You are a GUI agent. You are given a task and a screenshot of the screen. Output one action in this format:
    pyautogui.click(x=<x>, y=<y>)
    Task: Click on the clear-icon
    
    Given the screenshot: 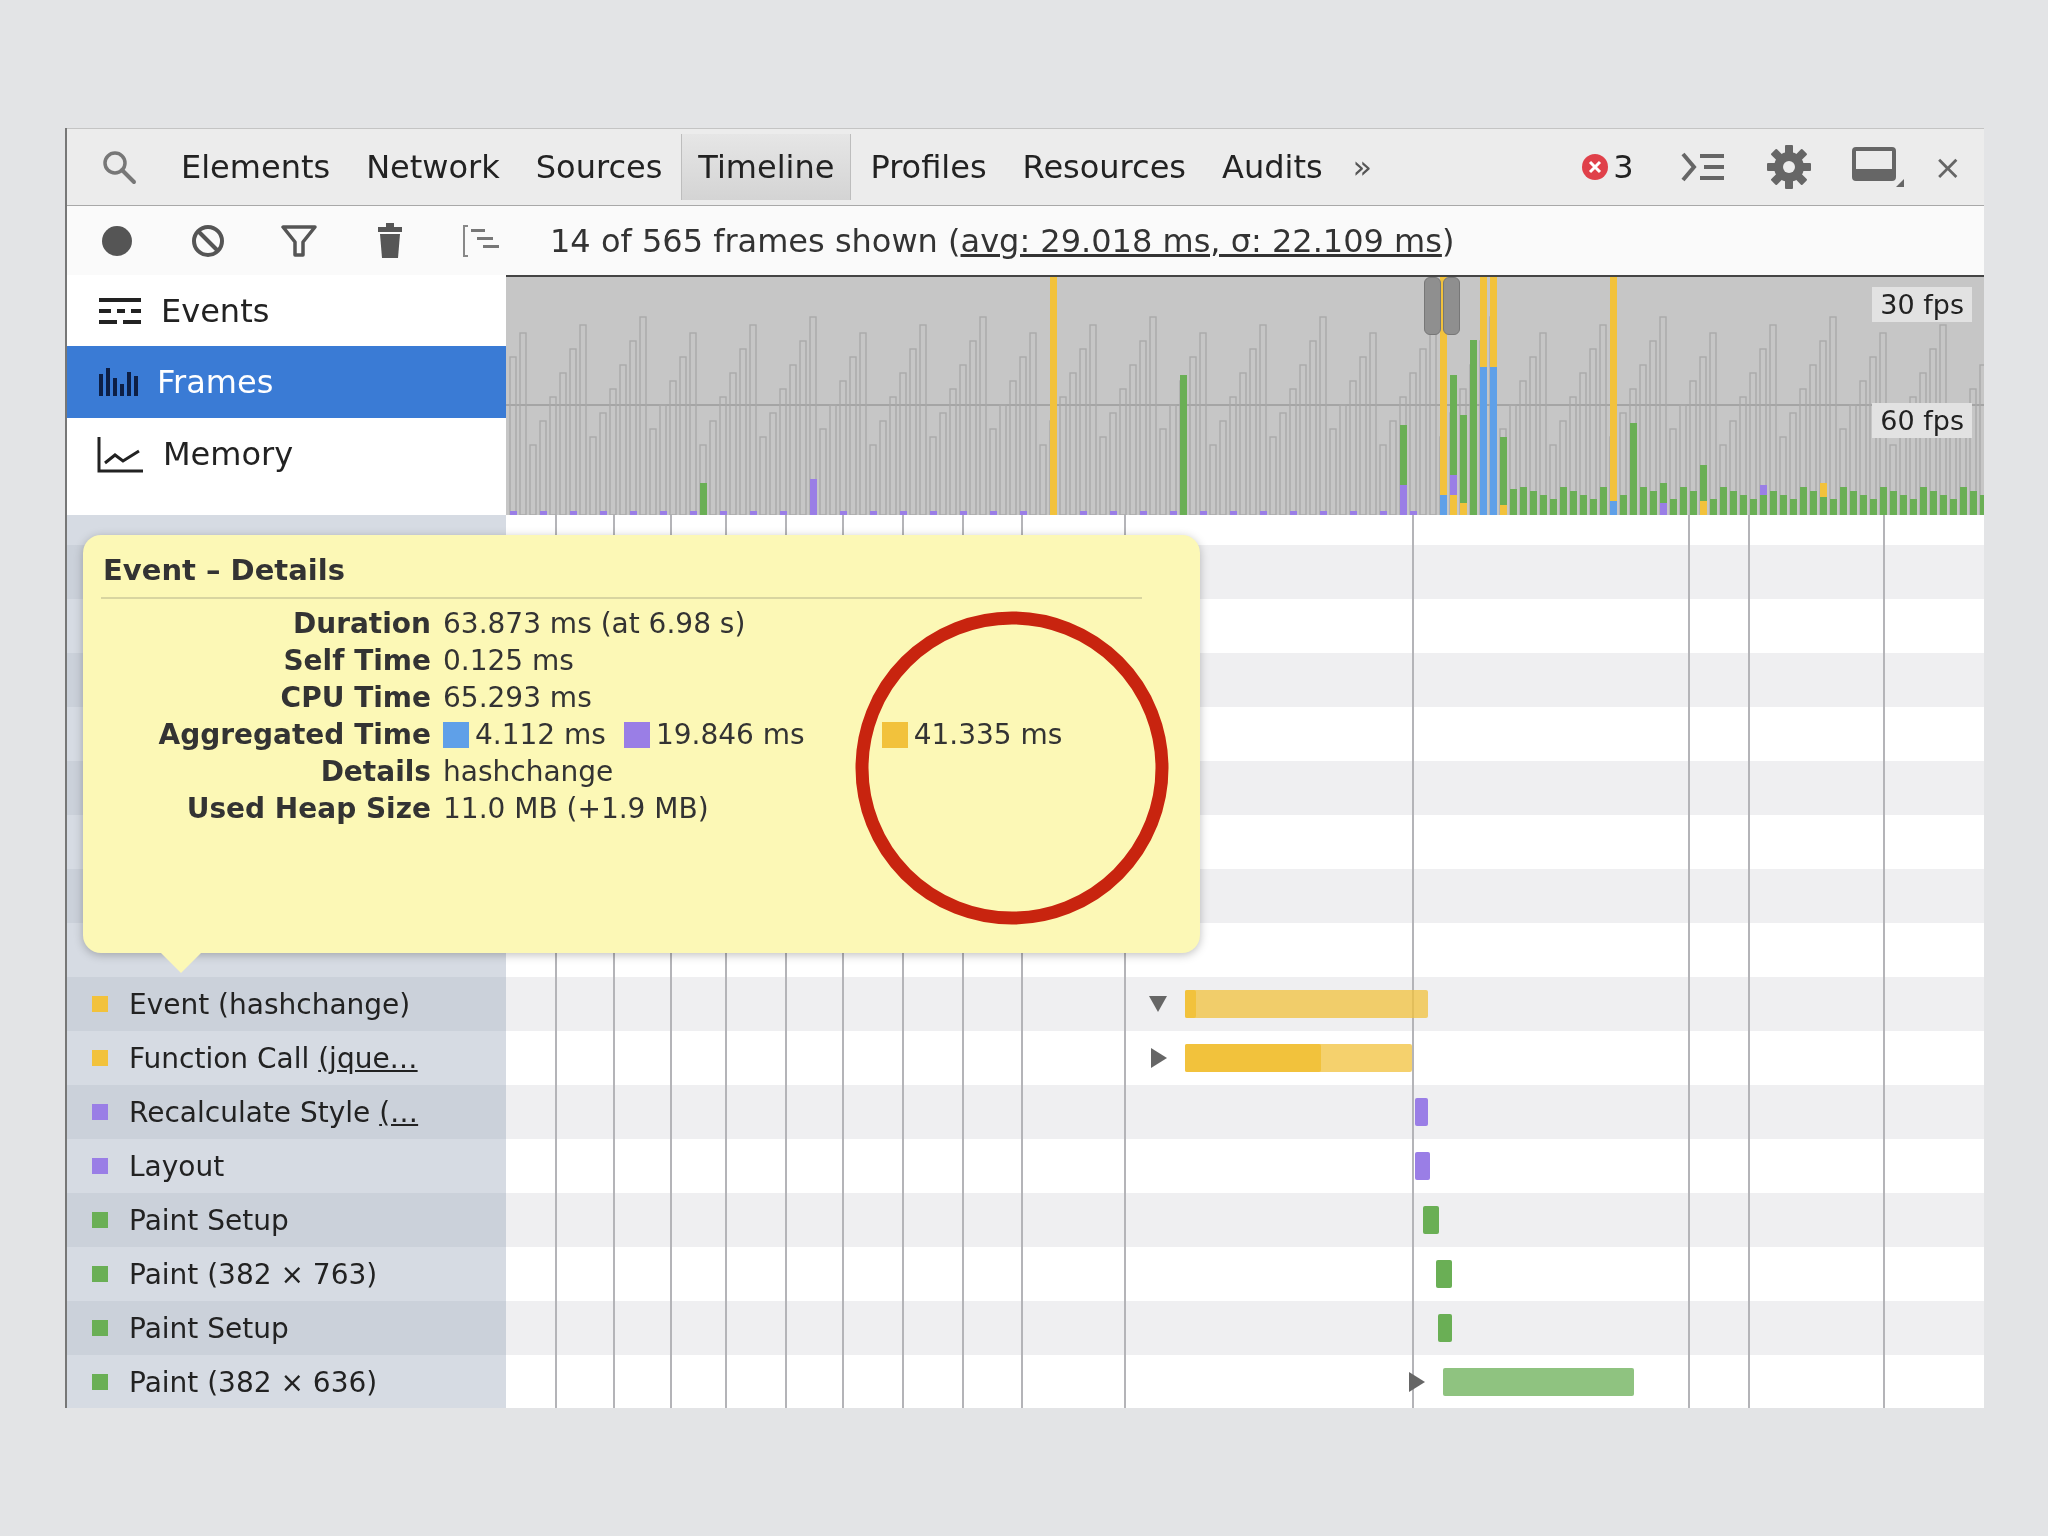 What is the action you would take?
    pyautogui.click(x=207, y=240)
    